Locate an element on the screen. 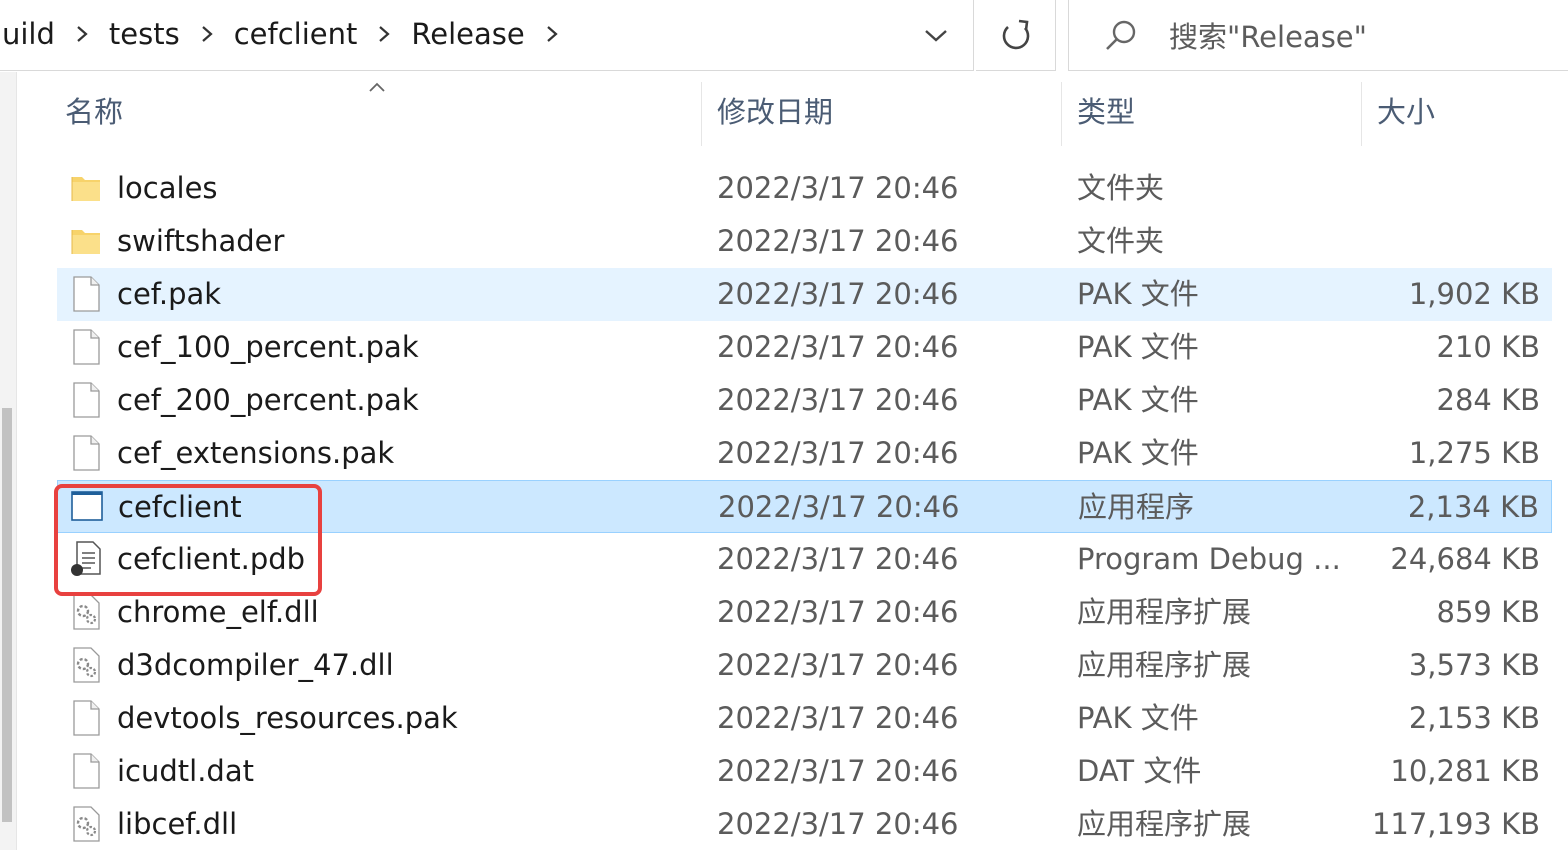 This screenshot has height=851, width=1568. file-name: cef_extensions.pak is located at coordinates (256, 453).